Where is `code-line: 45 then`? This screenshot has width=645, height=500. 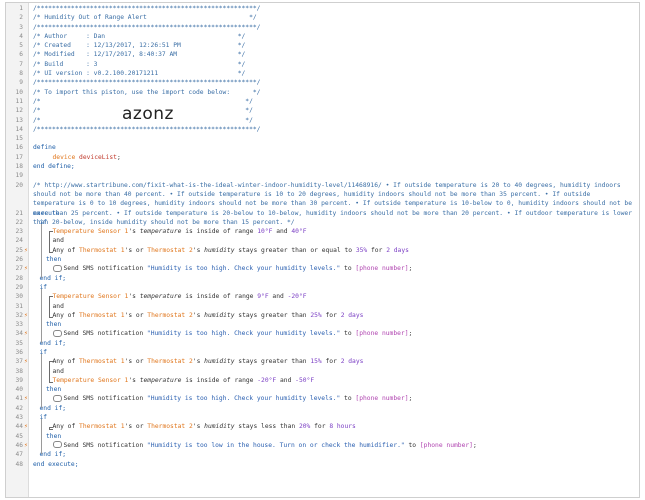
code-line: 45 then is located at coordinates (322, 436).